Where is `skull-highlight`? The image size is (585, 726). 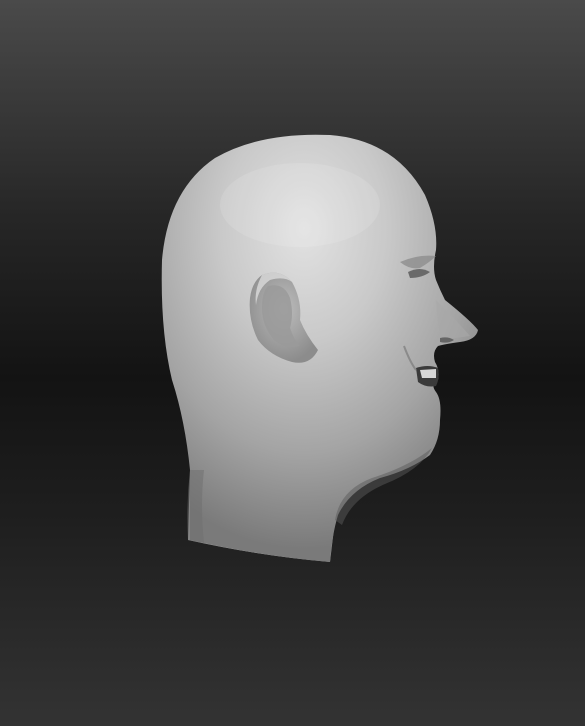
skull-highlight is located at coordinates (300, 205).